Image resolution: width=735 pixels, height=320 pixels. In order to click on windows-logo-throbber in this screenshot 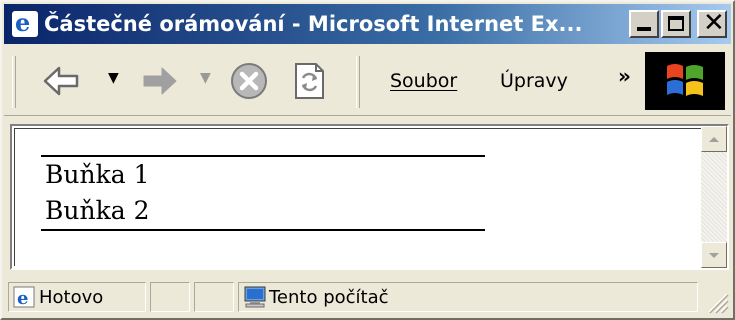, I will do `click(685, 81)`.